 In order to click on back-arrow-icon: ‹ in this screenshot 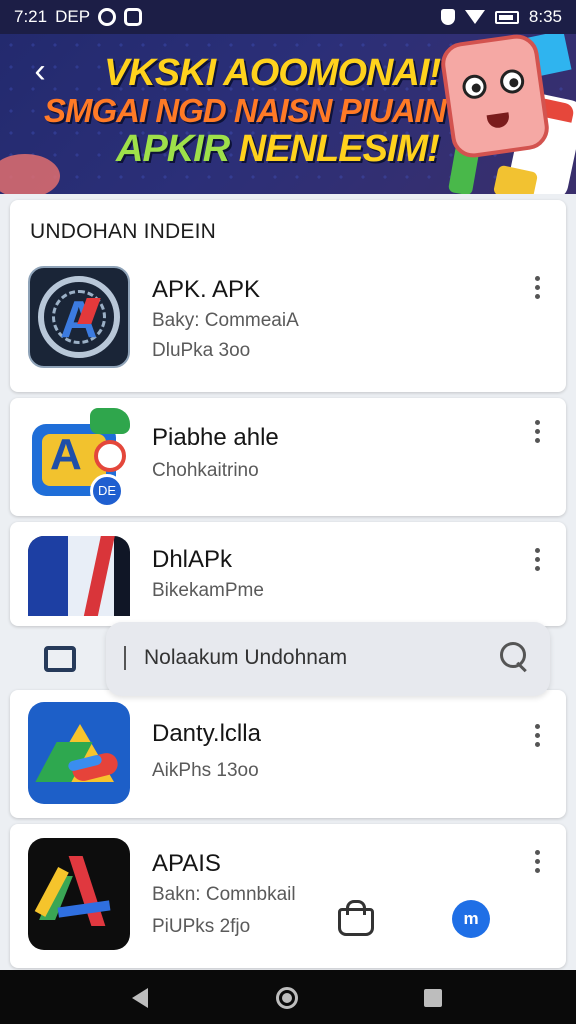, I will do `click(40, 72)`.